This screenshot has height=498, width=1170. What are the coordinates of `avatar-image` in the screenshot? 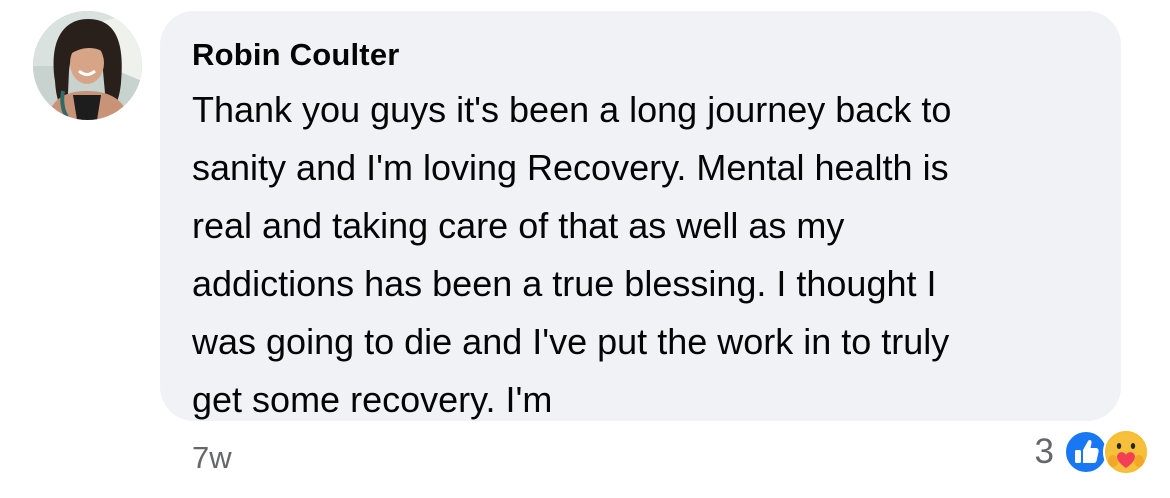 It's located at (87, 65).